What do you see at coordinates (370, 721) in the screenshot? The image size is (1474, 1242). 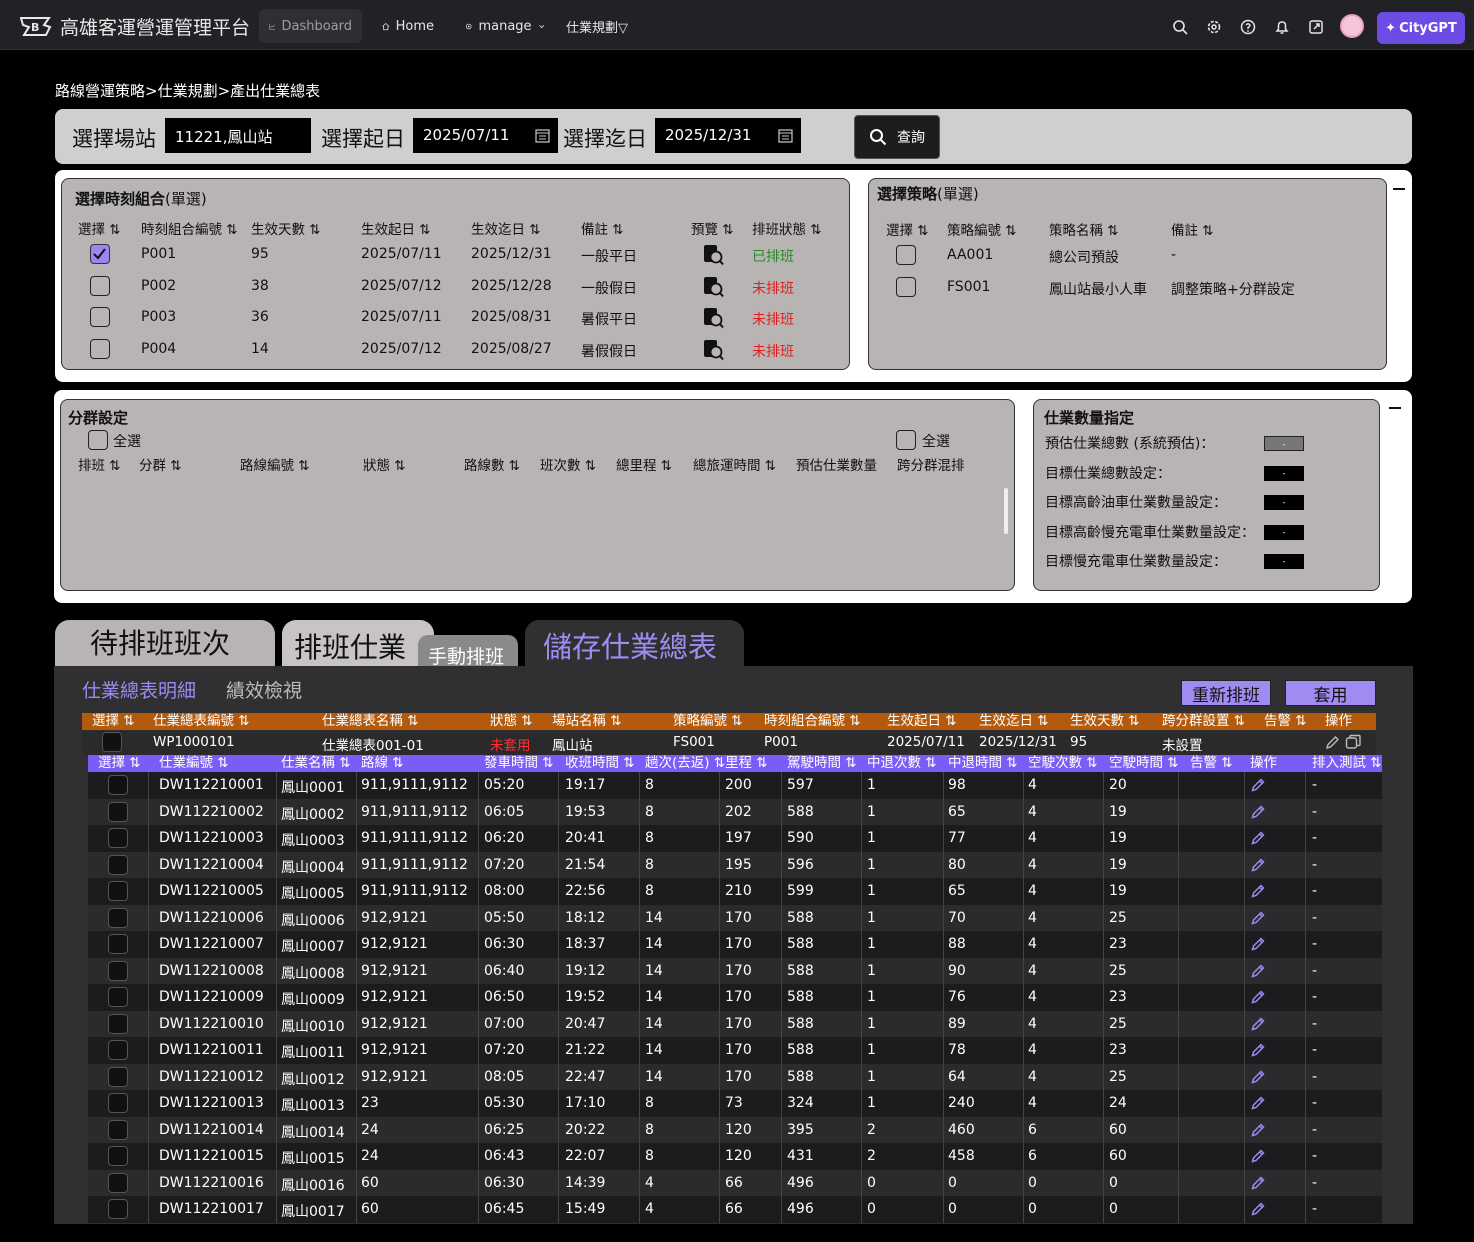 I see `summary-header-cell: 仕業總表名稱 ⇅` at bounding box center [370, 721].